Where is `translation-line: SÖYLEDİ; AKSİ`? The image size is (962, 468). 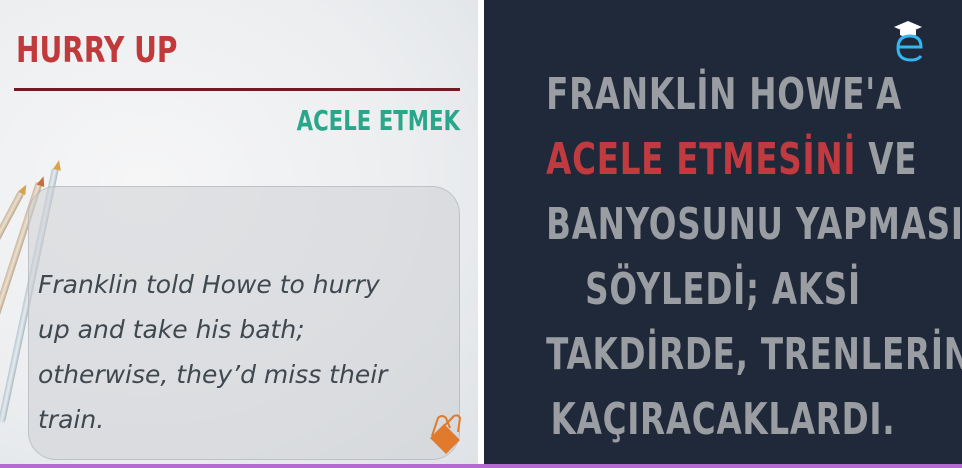
translation-line: SÖYLEDİ; AKSİ is located at coordinates (723, 289).